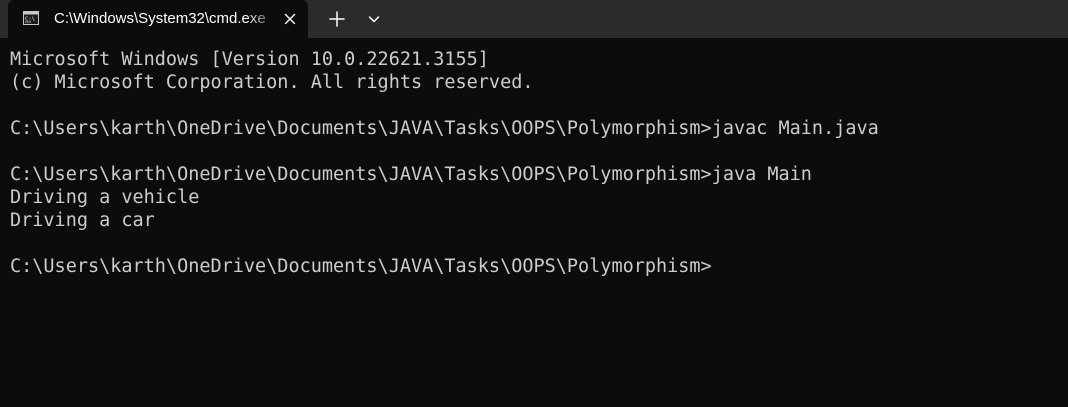 The image size is (1068, 407). I want to click on chevron-down-icon, so click(374, 19).